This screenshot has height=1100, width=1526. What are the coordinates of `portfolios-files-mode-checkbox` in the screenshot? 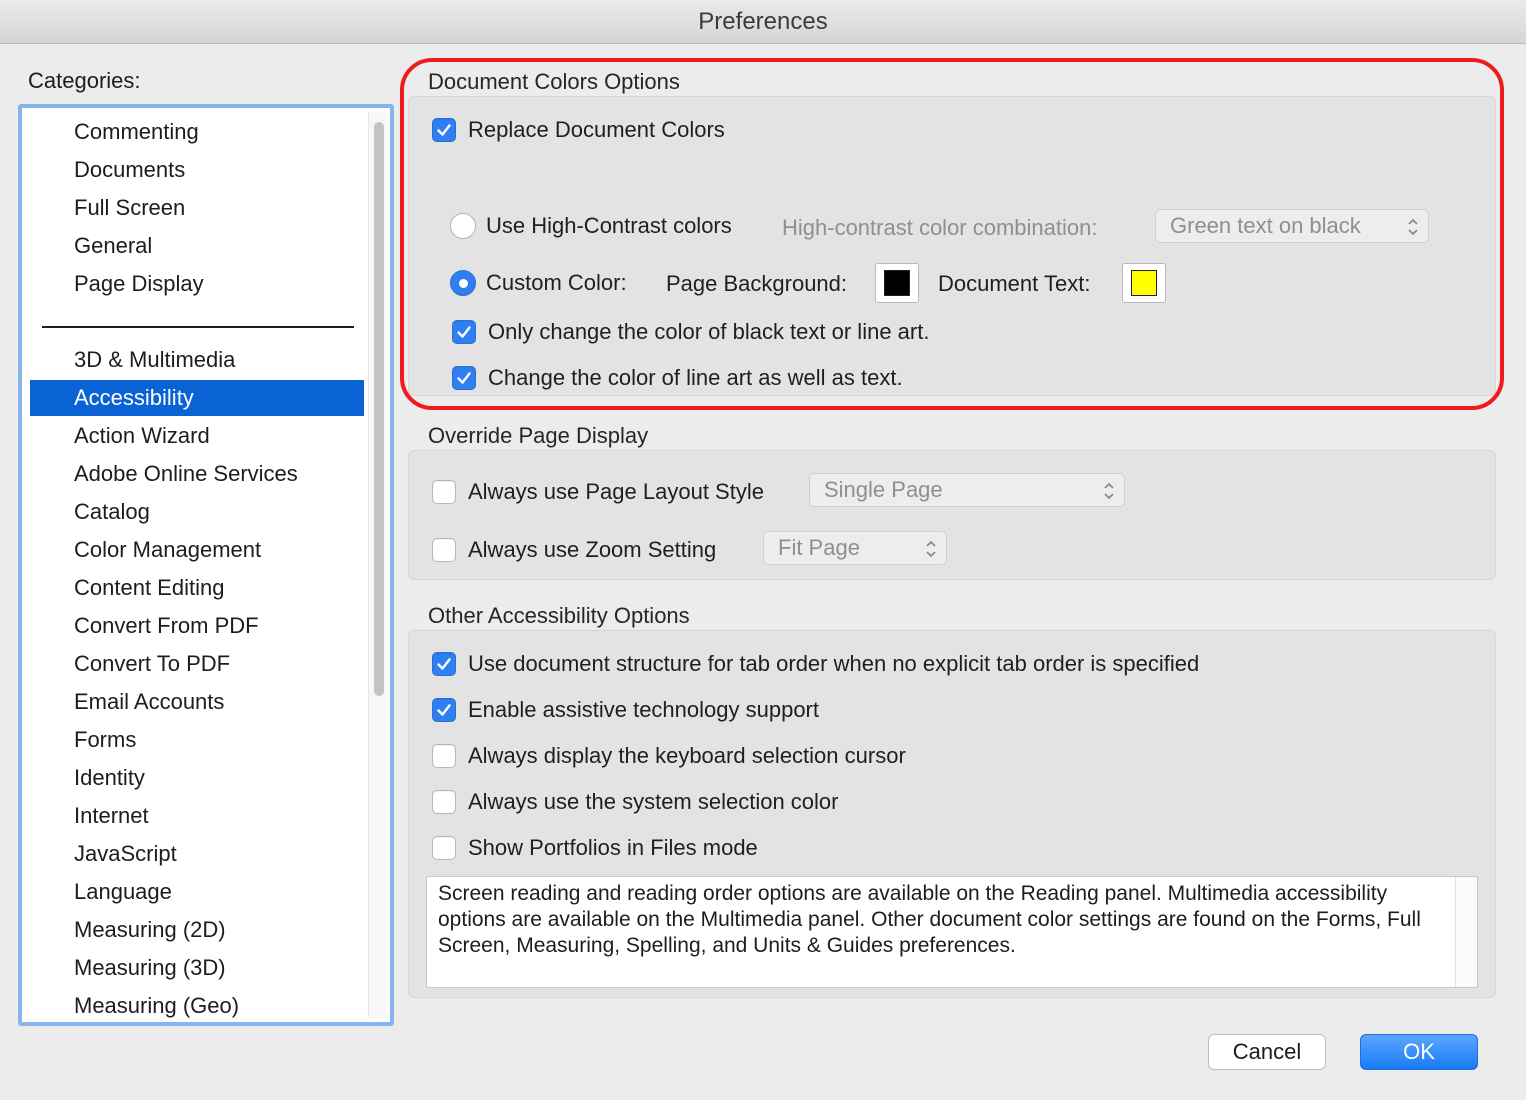 It's located at (444, 848).